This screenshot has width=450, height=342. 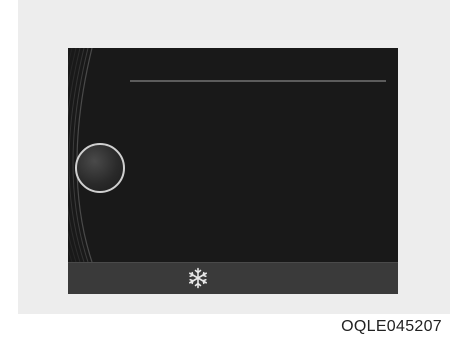 What do you see at coordinates (198, 278) in the screenshot?
I see `snowflake-icon` at bounding box center [198, 278].